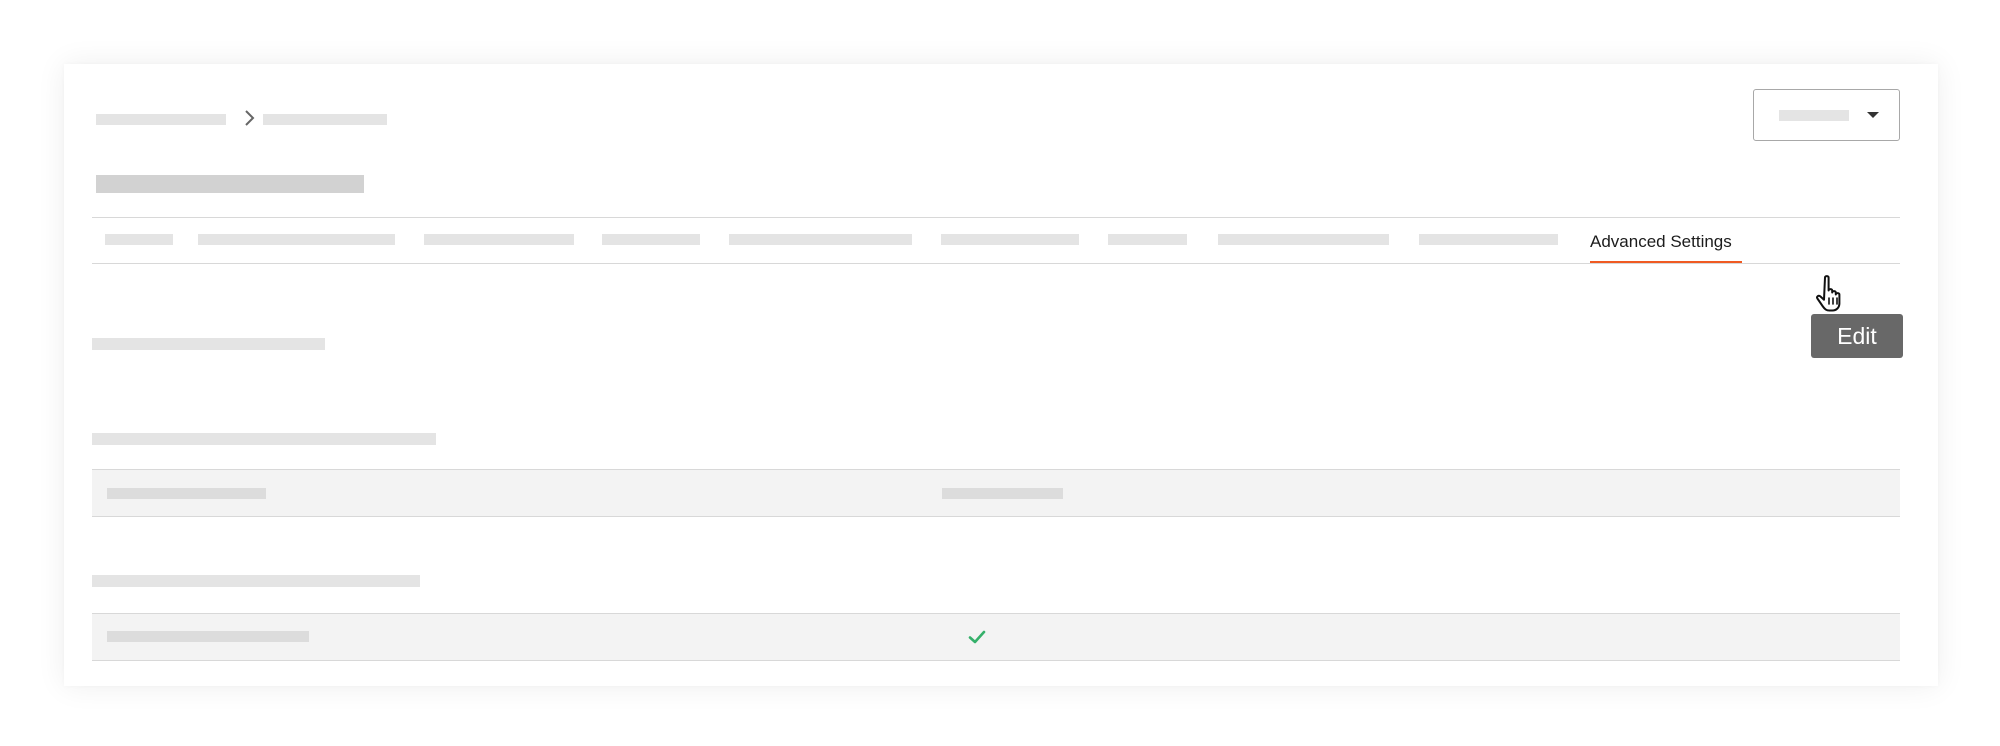 The image size is (2000, 746). What do you see at coordinates (1828, 293) in the screenshot?
I see `hand-pointer-cursor-icon` at bounding box center [1828, 293].